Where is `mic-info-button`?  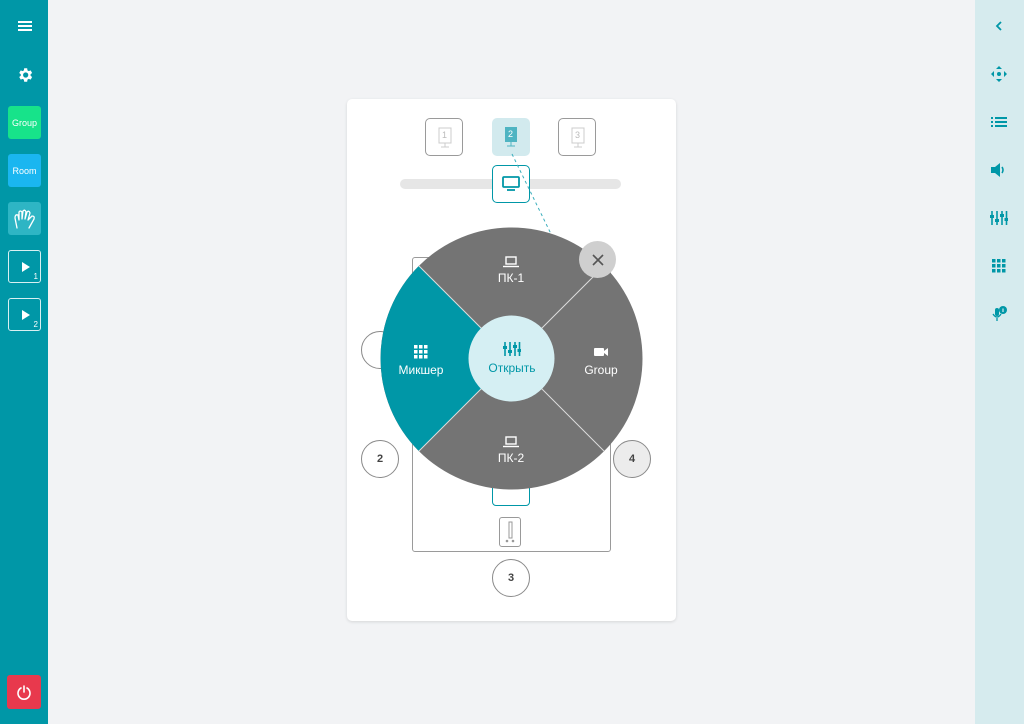 mic-info-button is located at coordinates (999, 314).